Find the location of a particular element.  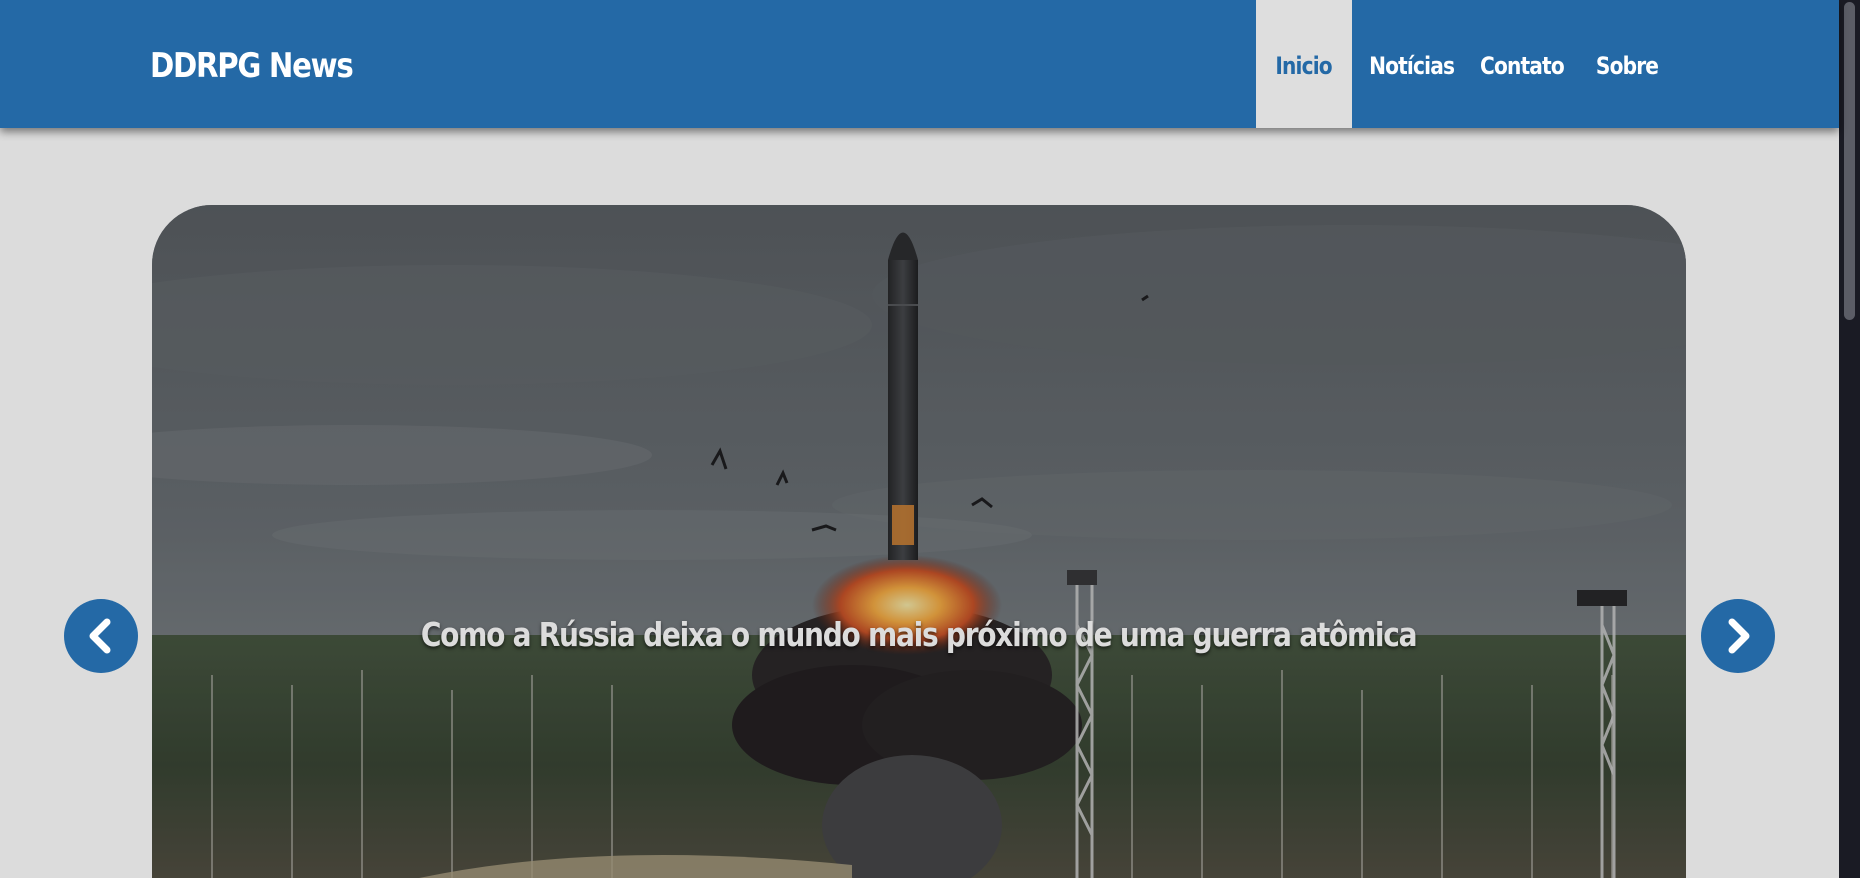

carousel-prev-button is located at coordinates (101, 636).